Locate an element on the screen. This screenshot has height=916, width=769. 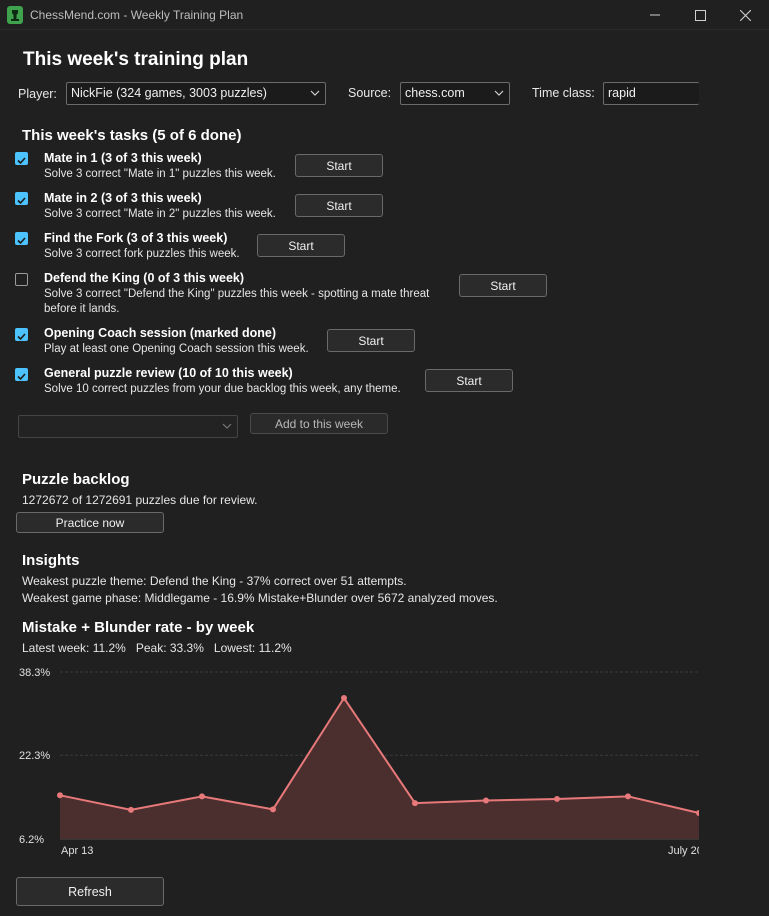
x-tick-label: Apr 13 is located at coordinates (77, 851).